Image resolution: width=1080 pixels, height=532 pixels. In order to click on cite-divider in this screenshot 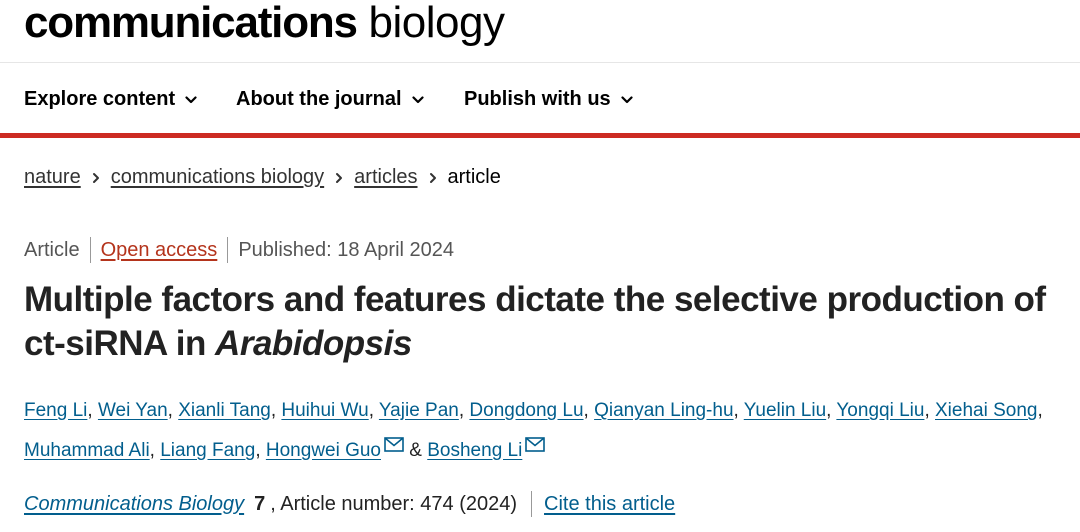, I will do `click(532, 504)`.